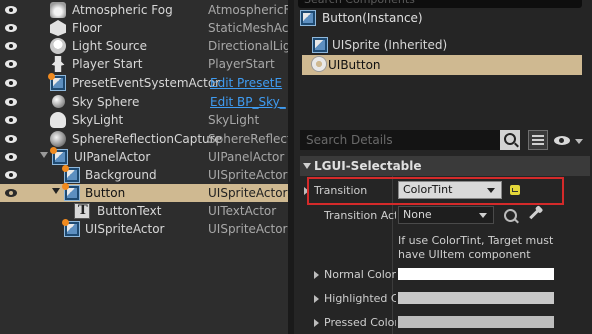  I want to click on component-label: UIButton, so click(354, 65).